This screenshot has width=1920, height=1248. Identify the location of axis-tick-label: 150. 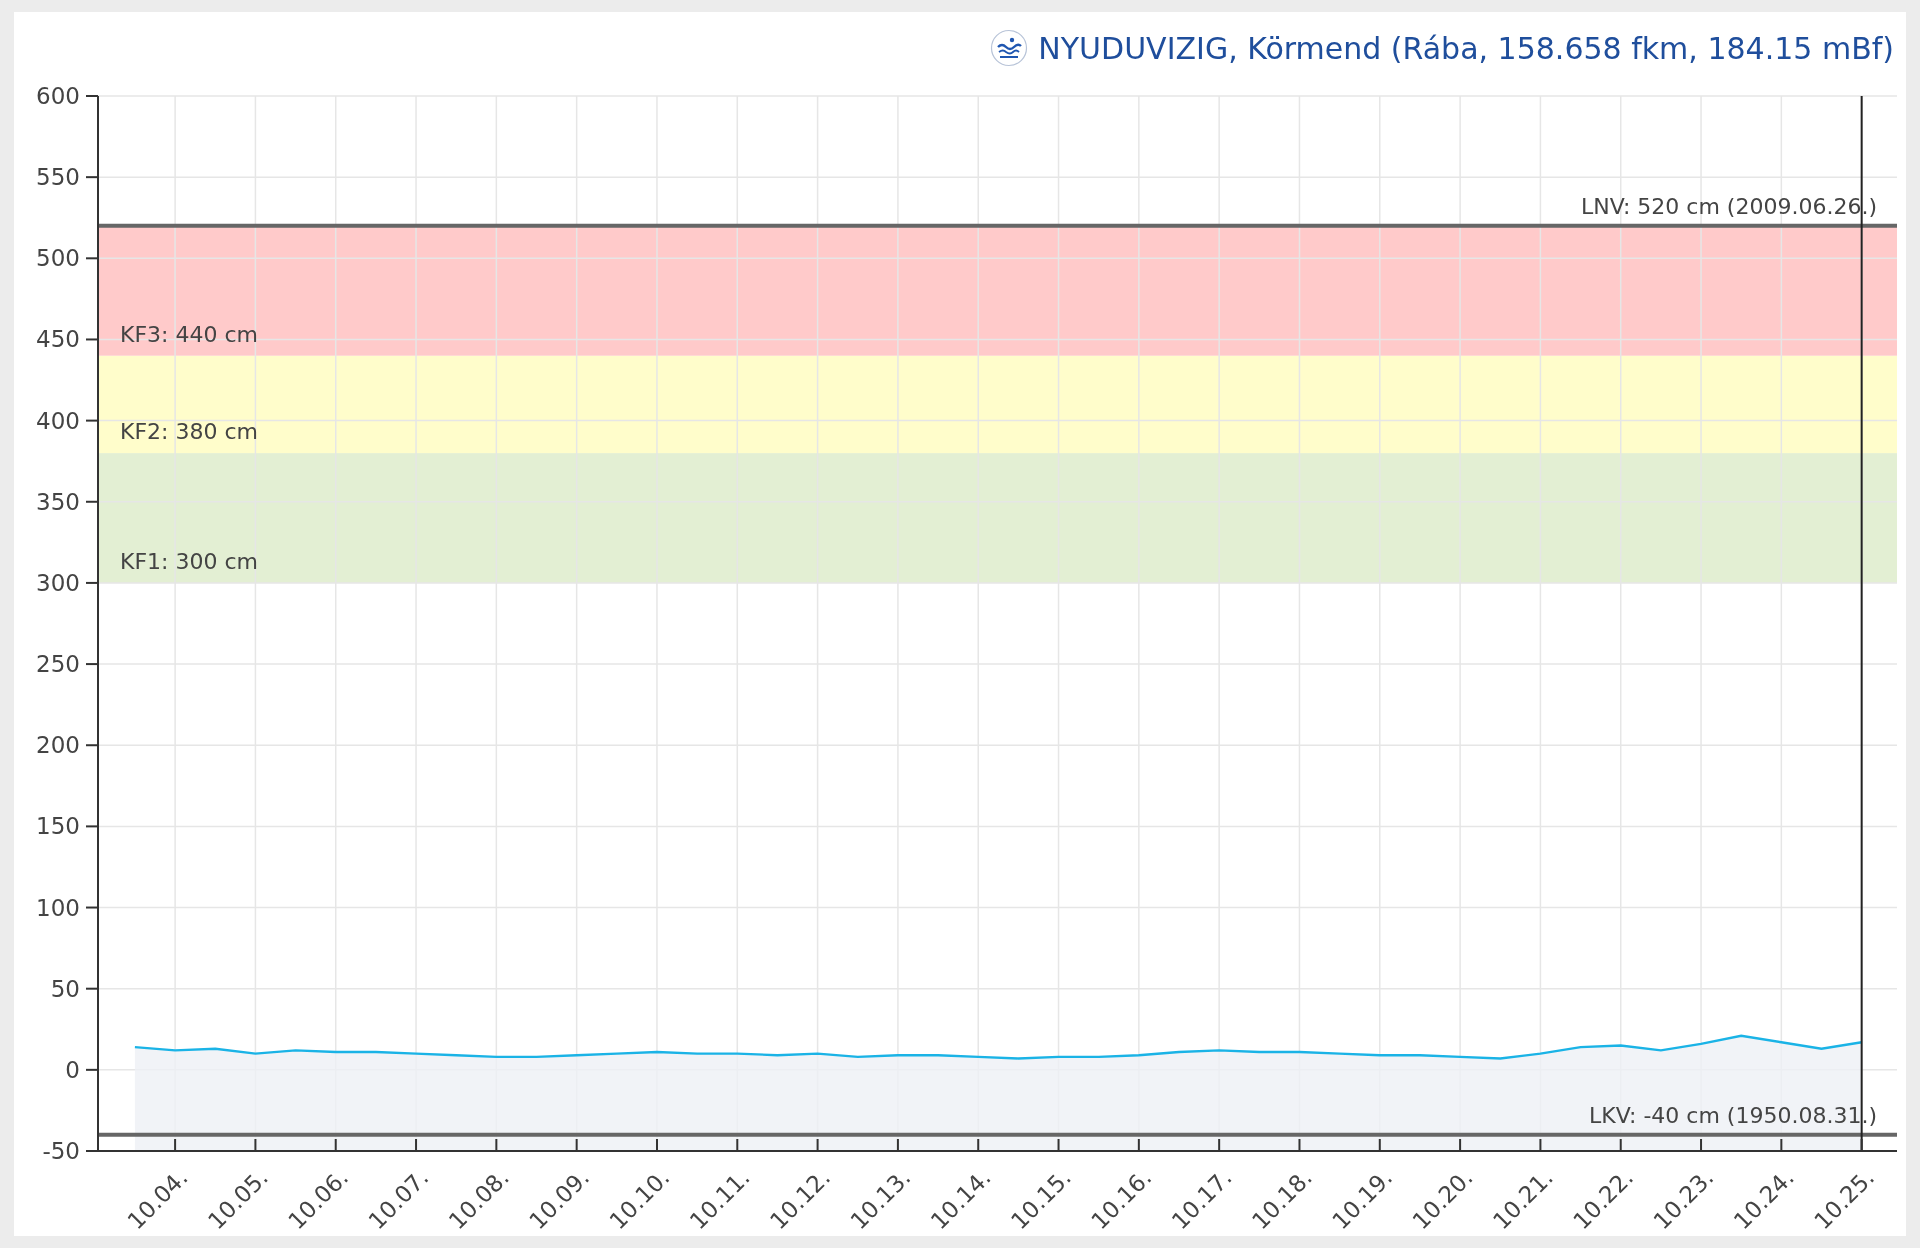
(58, 826).